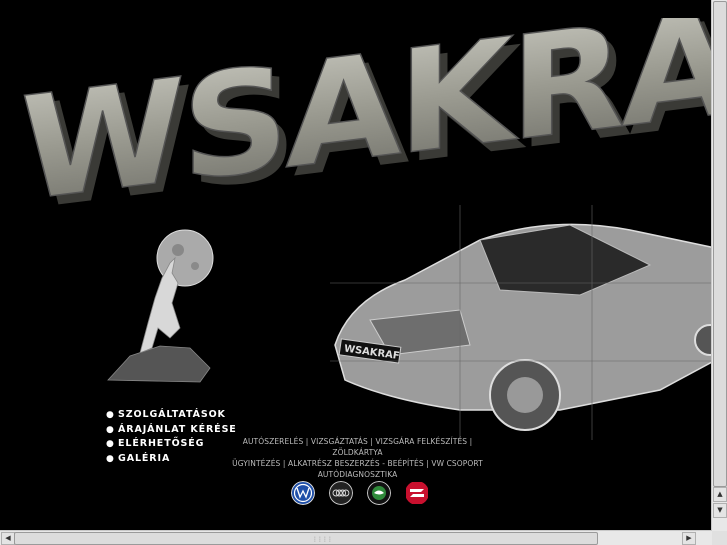 The image size is (727, 545). What do you see at coordinates (303, 493) in the screenshot?
I see `vw-logo-icon` at bounding box center [303, 493].